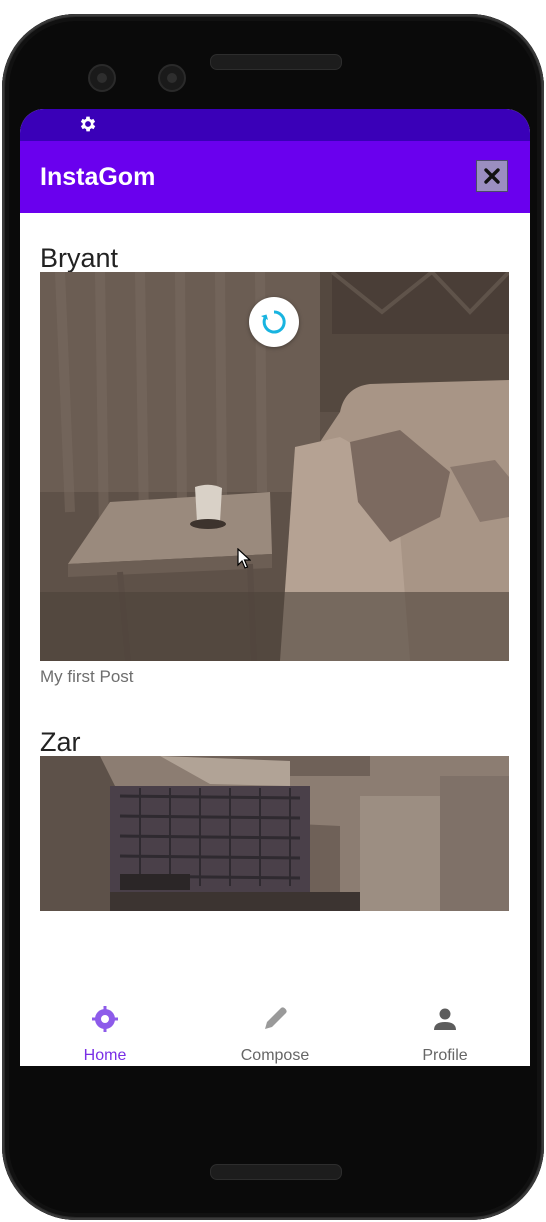 This screenshot has height=1222, width=546. What do you see at coordinates (102, 78) in the screenshot?
I see `front-camera-icon` at bounding box center [102, 78].